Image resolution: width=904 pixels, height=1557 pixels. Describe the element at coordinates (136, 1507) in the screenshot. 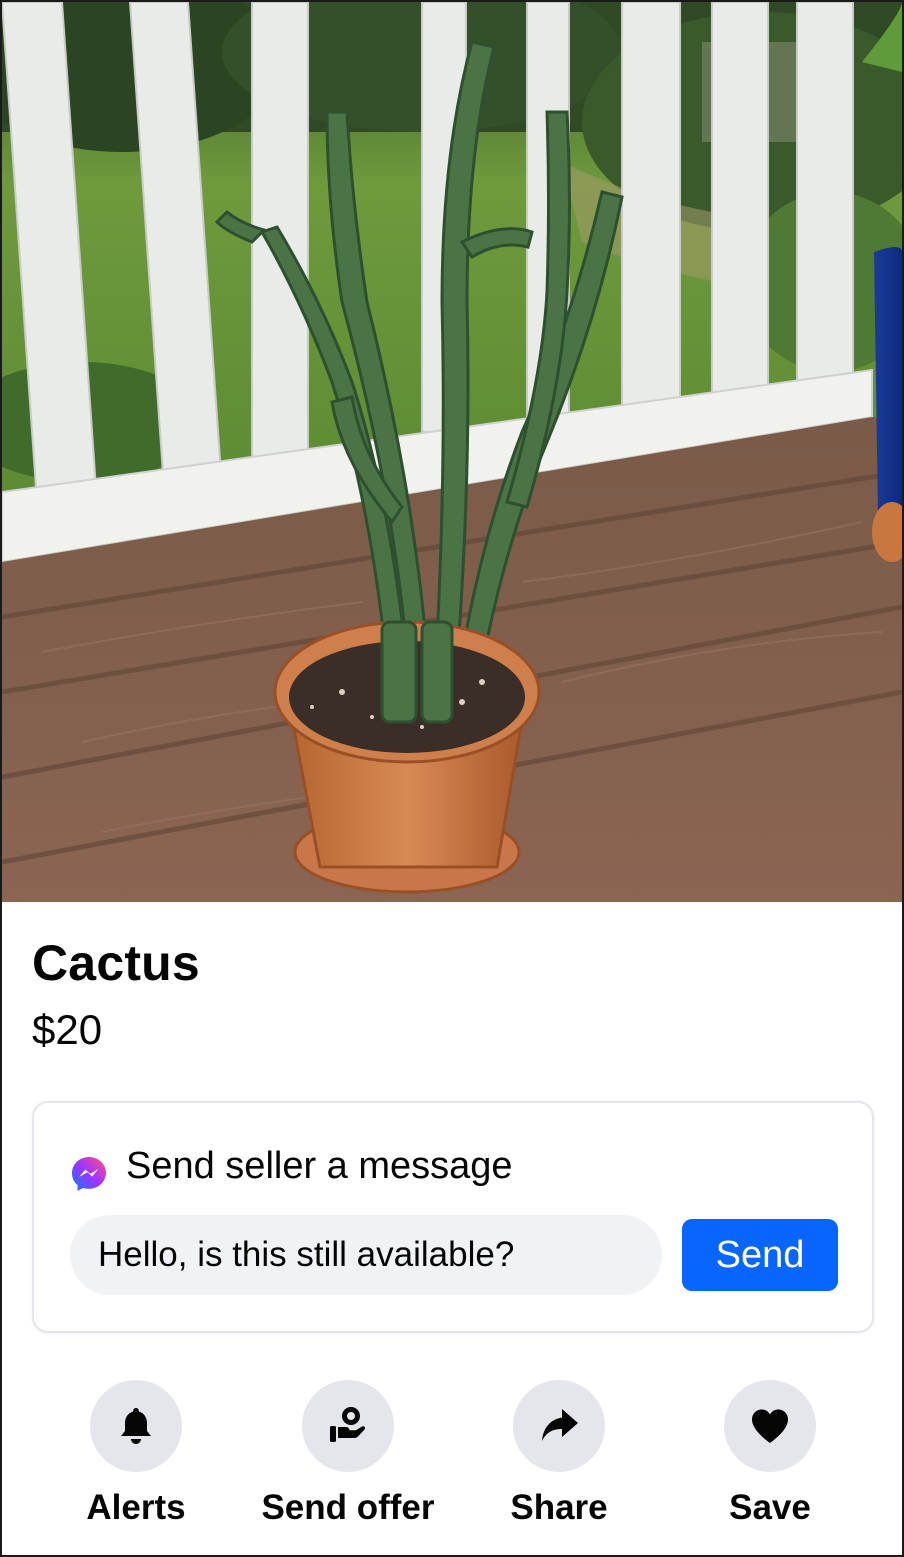

I see `alerts-label: Alerts` at that location.